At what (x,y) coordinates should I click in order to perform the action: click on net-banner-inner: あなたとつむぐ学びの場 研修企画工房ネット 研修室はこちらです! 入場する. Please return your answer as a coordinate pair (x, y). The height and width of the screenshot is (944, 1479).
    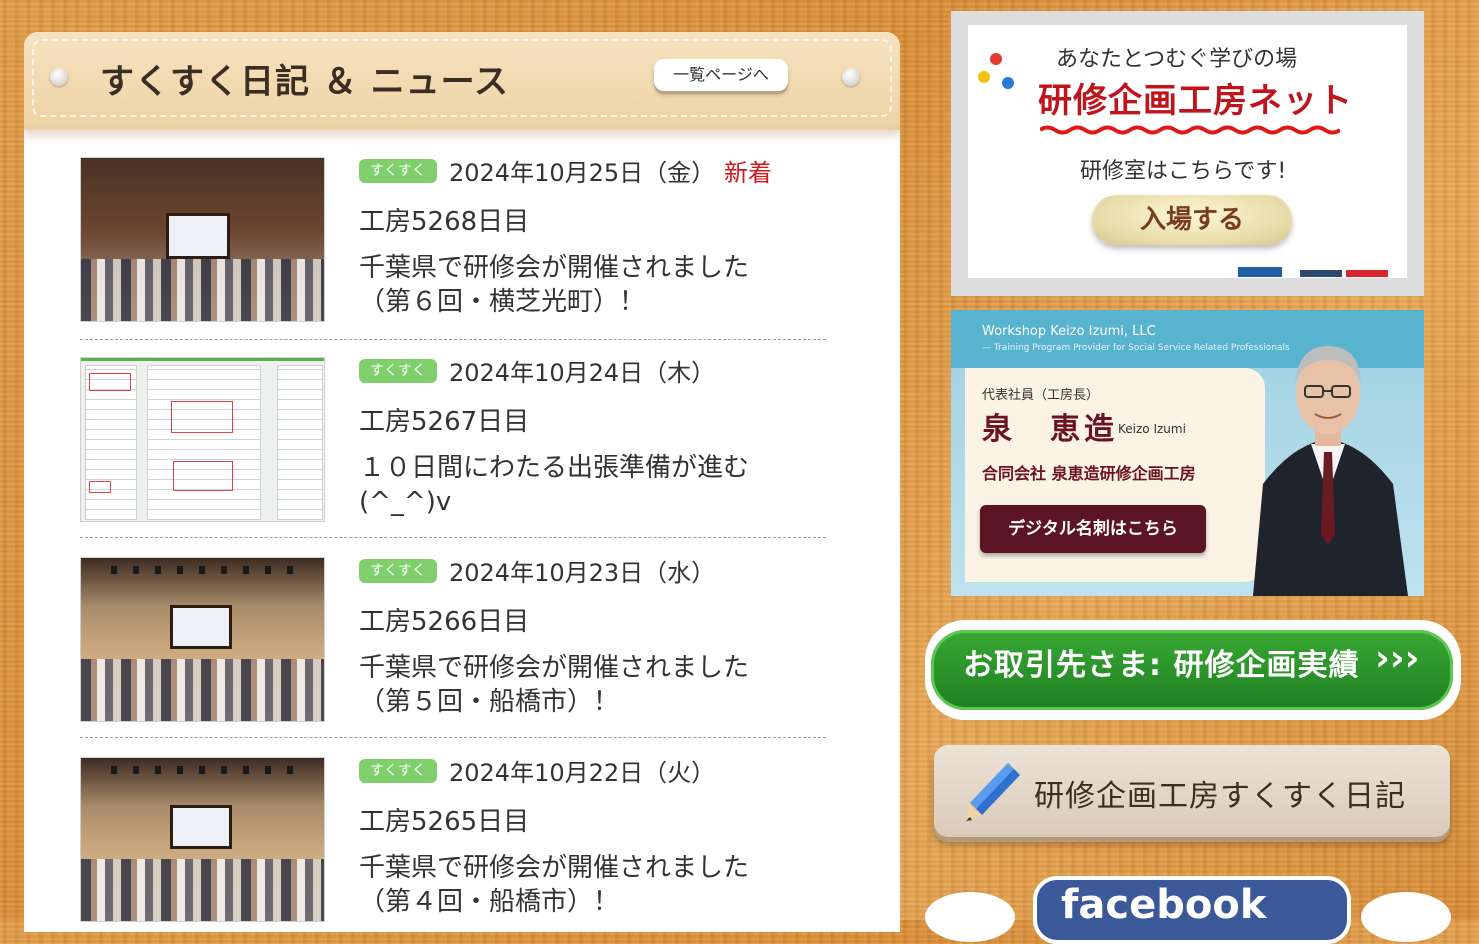
    Looking at the image, I should click on (1187, 151).